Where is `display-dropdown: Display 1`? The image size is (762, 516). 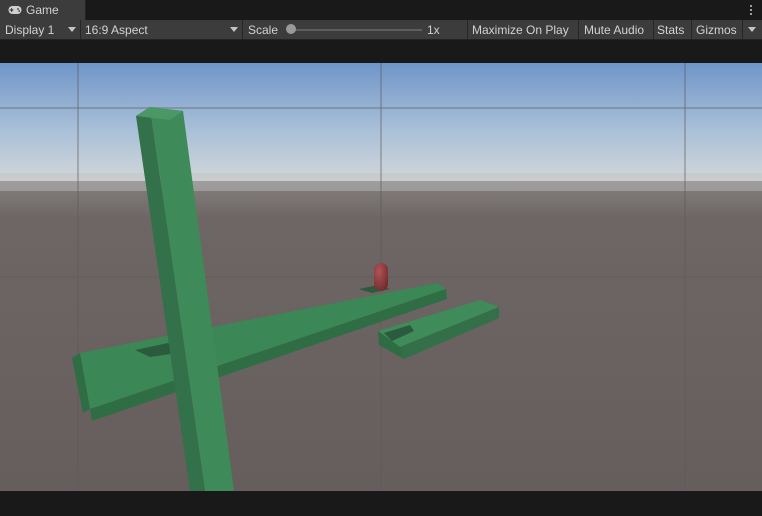
display-dropdown: Display 1 is located at coordinates (40, 29).